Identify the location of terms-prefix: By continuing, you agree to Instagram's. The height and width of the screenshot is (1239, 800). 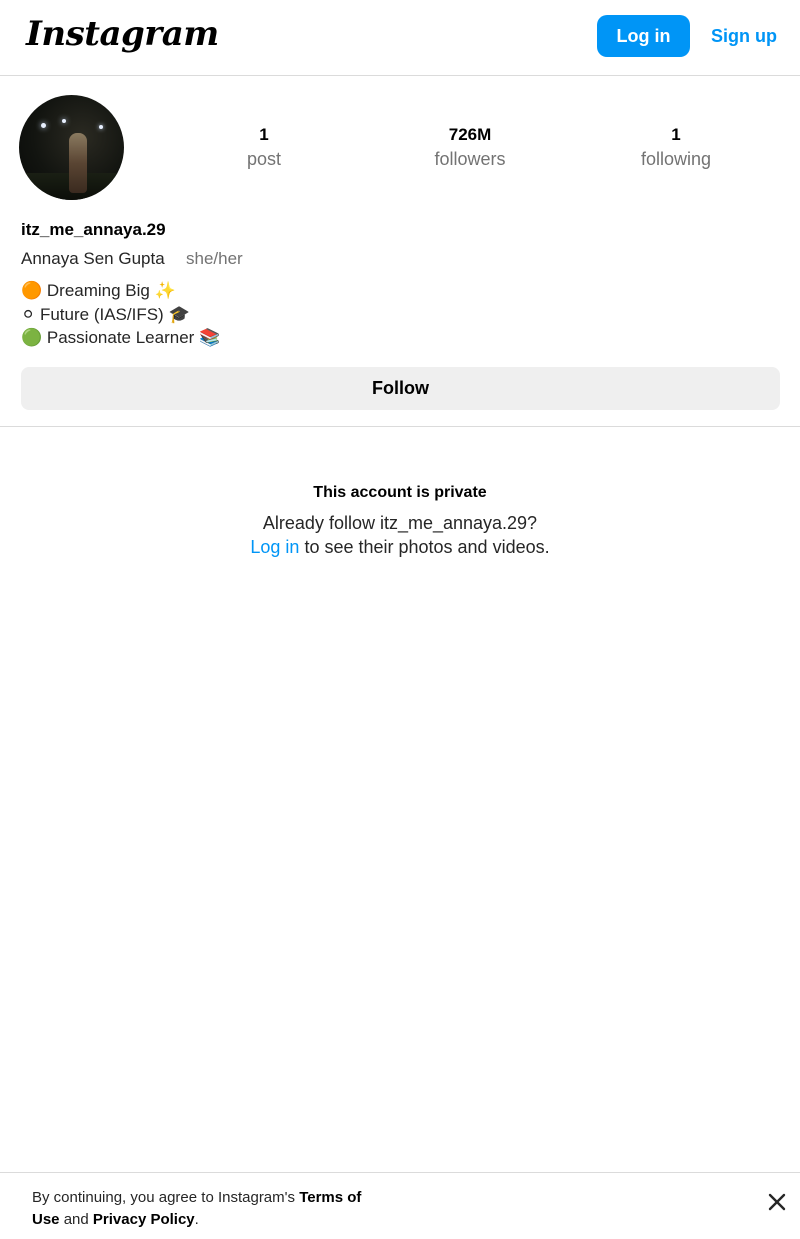
(164, 1197).